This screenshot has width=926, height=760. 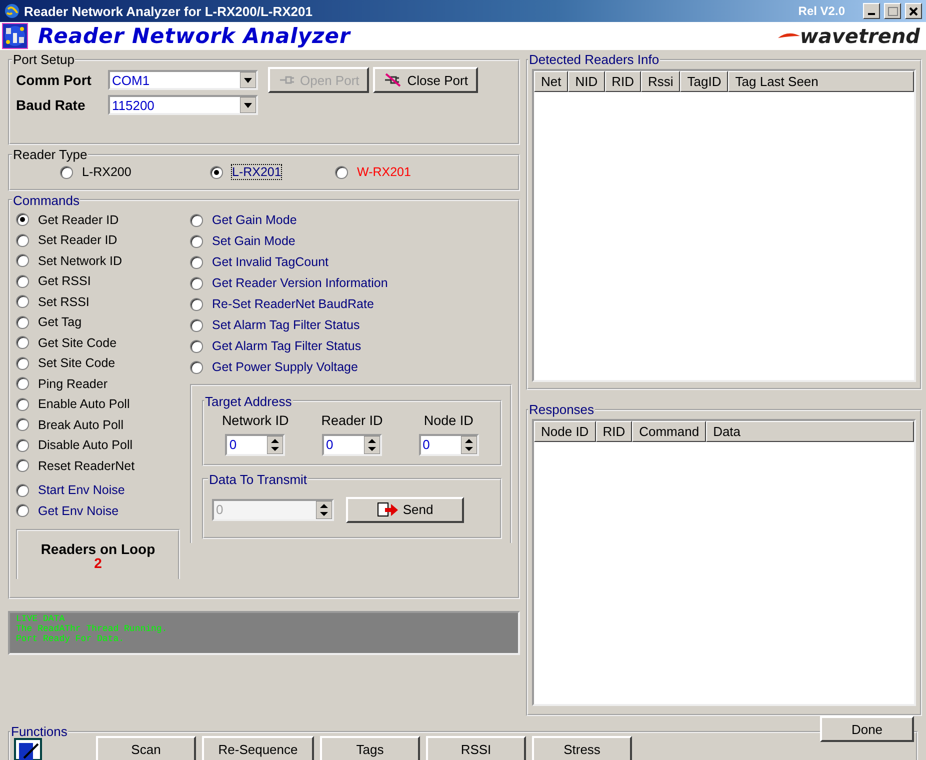 I want to click on console-line: Port Ready For Data., so click(x=71, y=639).